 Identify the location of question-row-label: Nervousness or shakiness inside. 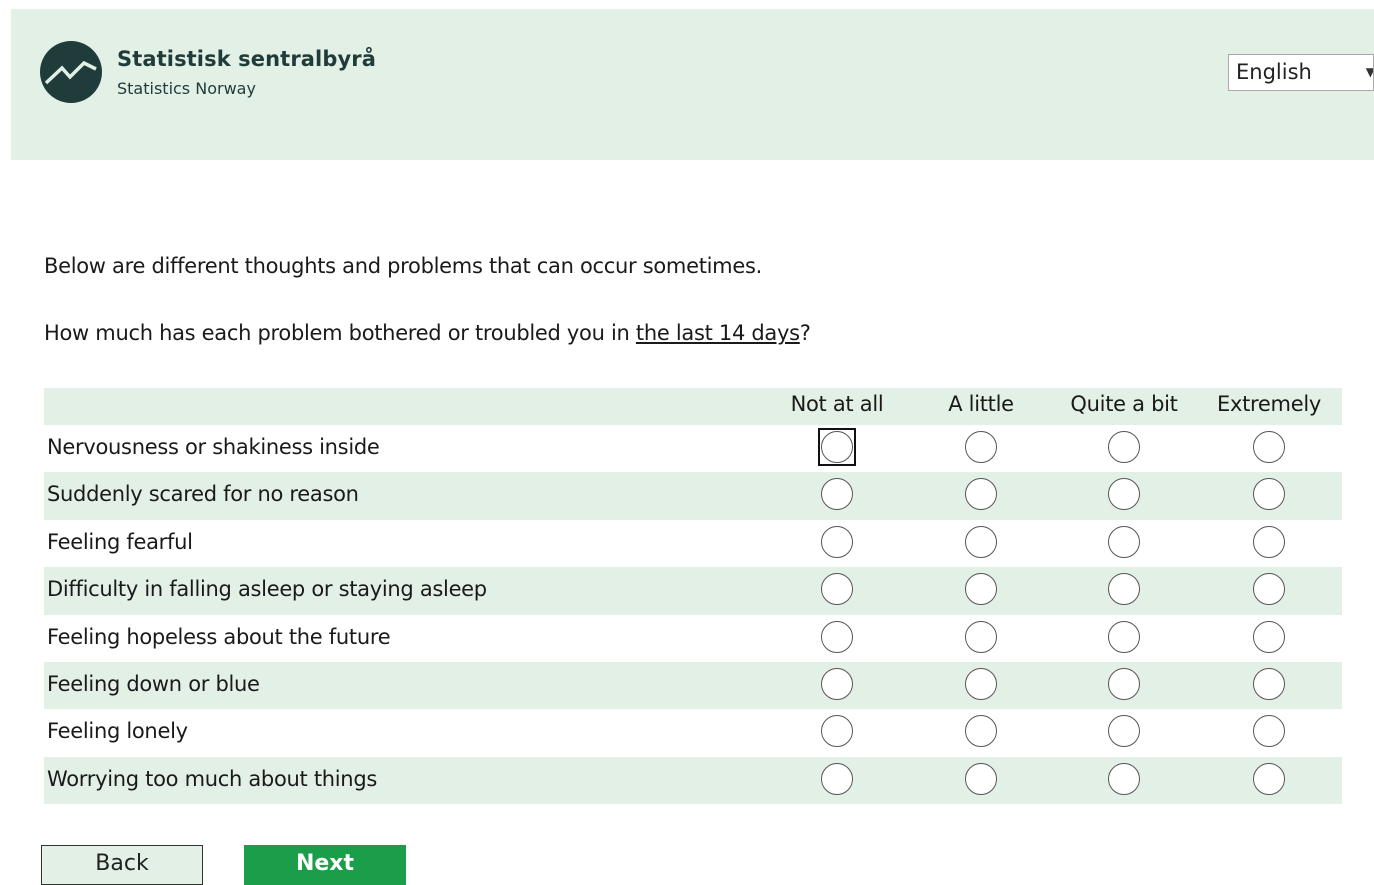
(213, 447).